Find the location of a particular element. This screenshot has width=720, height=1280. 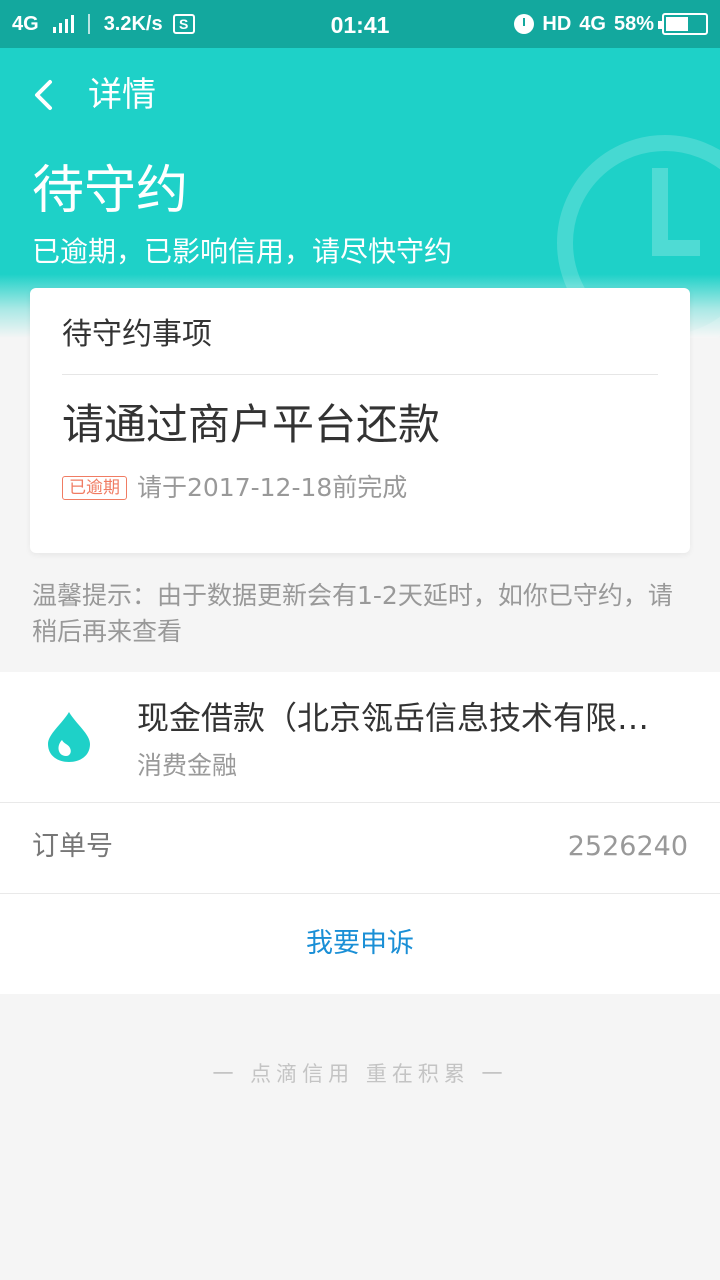

appeal-button: 我要申诉 is located at coordinates (360, 944).